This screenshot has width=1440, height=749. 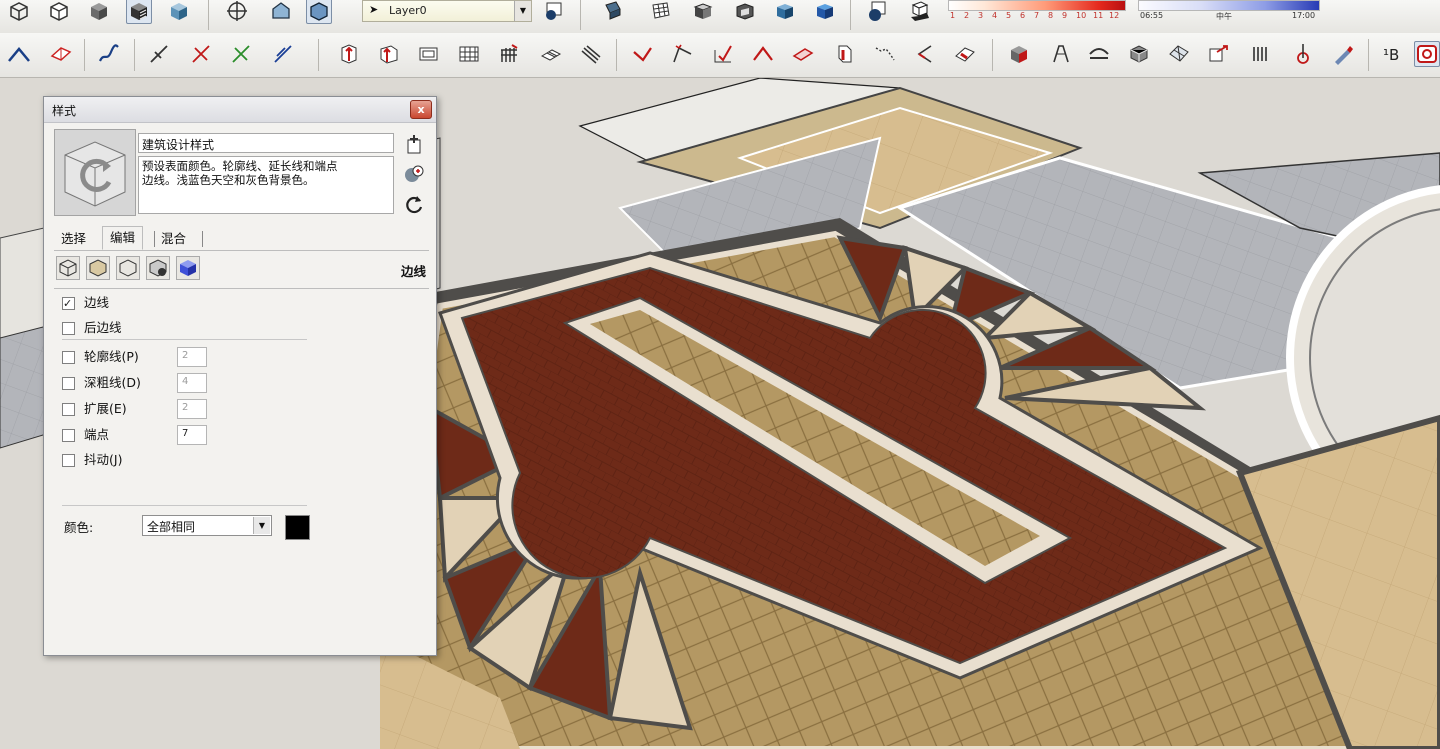 What do you see at coordinates (1038, 15) in the screenshot?
I see `shadow-month-slider: 1 2 3 4 5 6 7 8 9 10 11 12` at bounding box center [1038, 15].